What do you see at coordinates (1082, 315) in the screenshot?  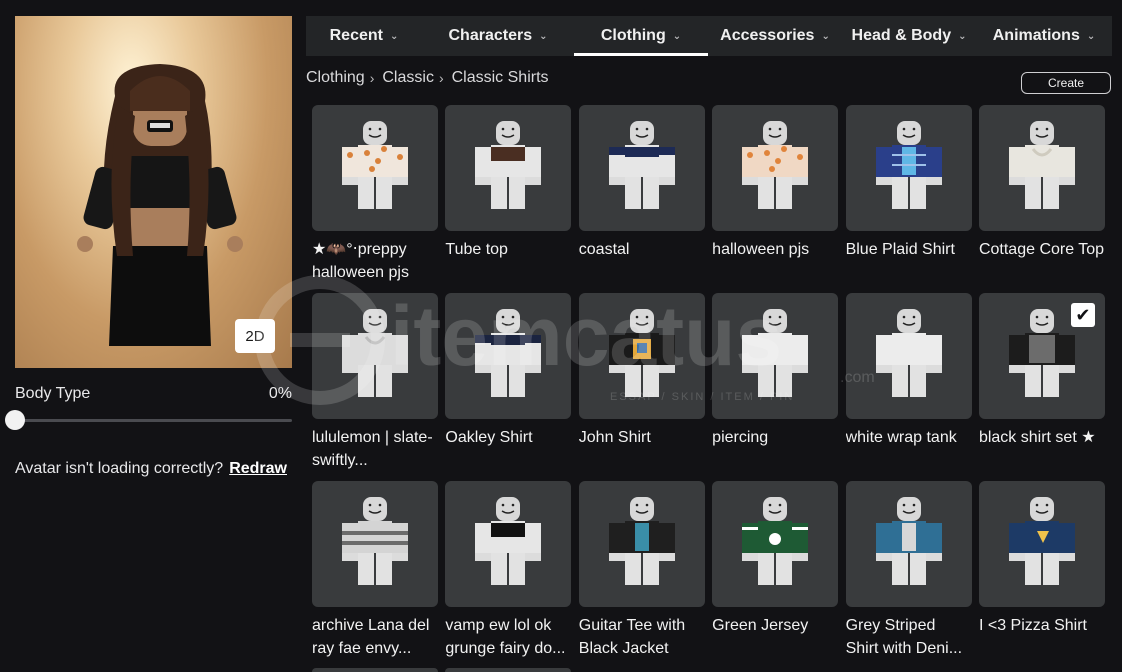 I see `equipped-check-icon: ✔` at bounding box center [1082, 315].